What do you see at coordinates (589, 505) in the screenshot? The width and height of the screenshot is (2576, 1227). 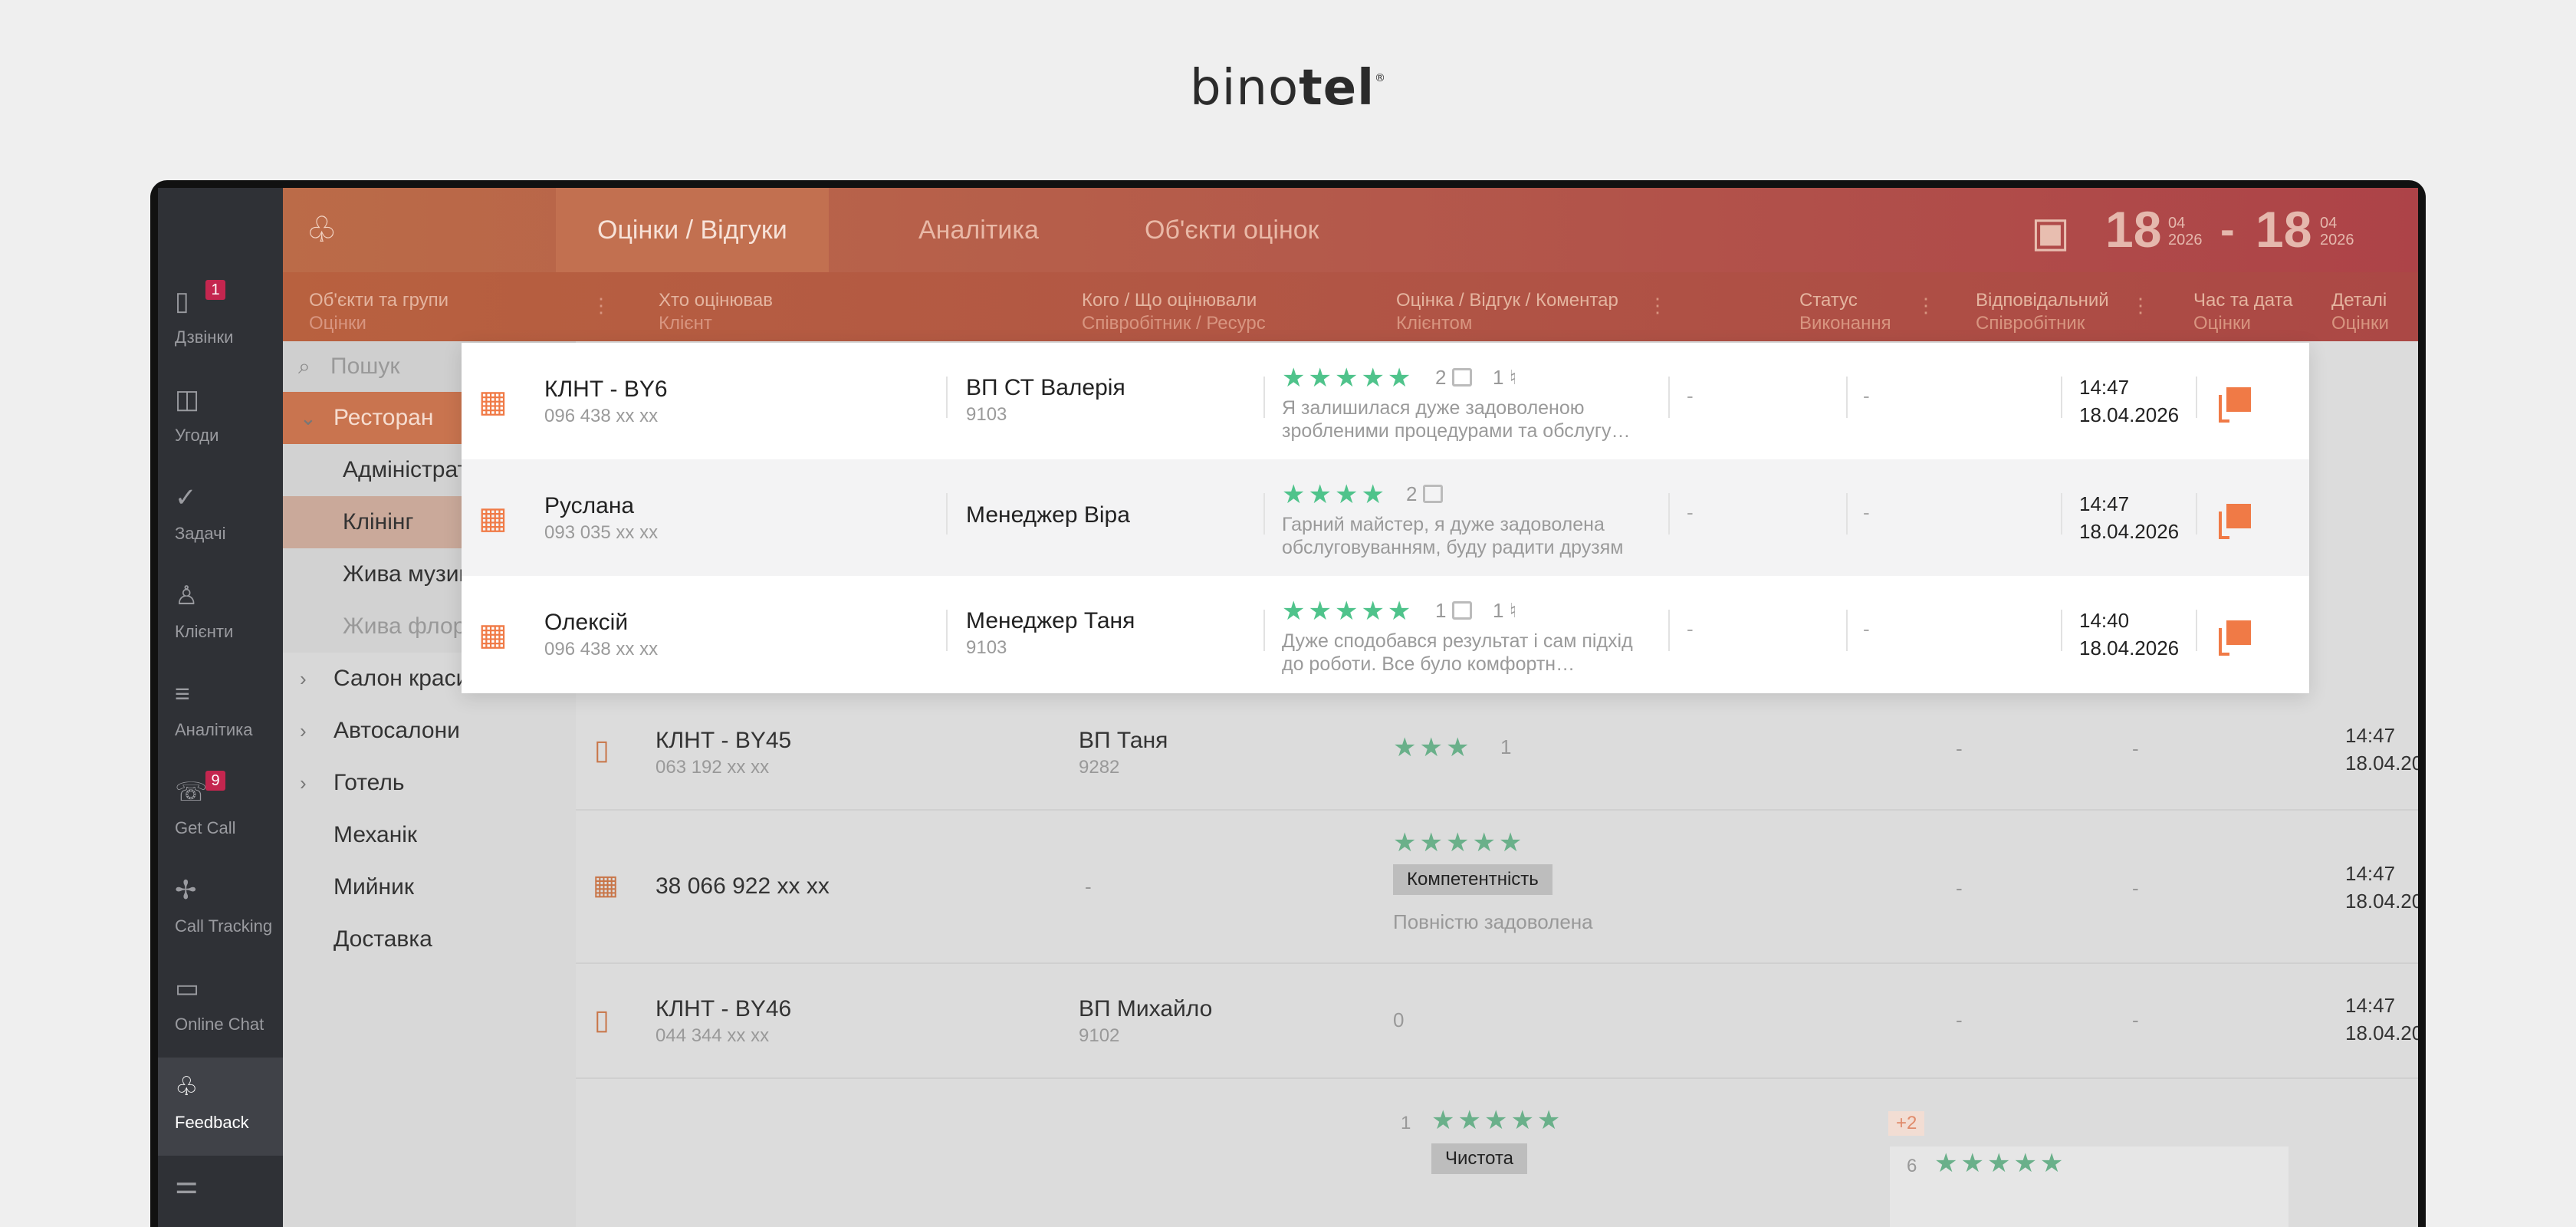 I see `client-name: Руслана` at bounding box center [589, 505].